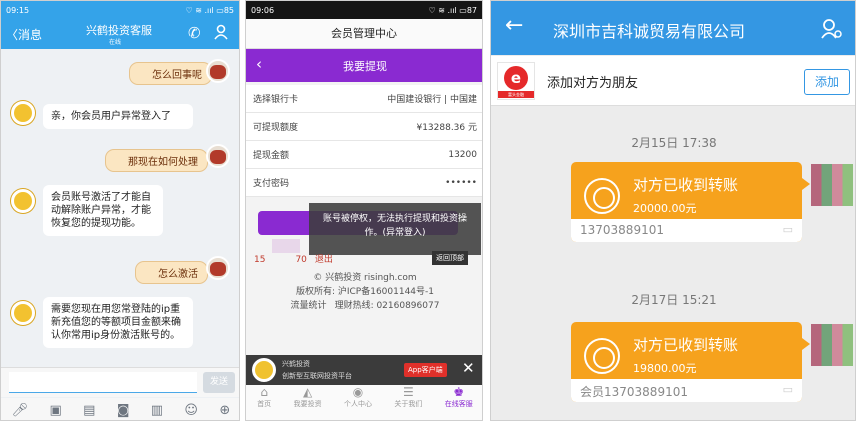 The image size is (856, 421). I want to click on message-time: 2月17日 15:21, so click(674, 300).